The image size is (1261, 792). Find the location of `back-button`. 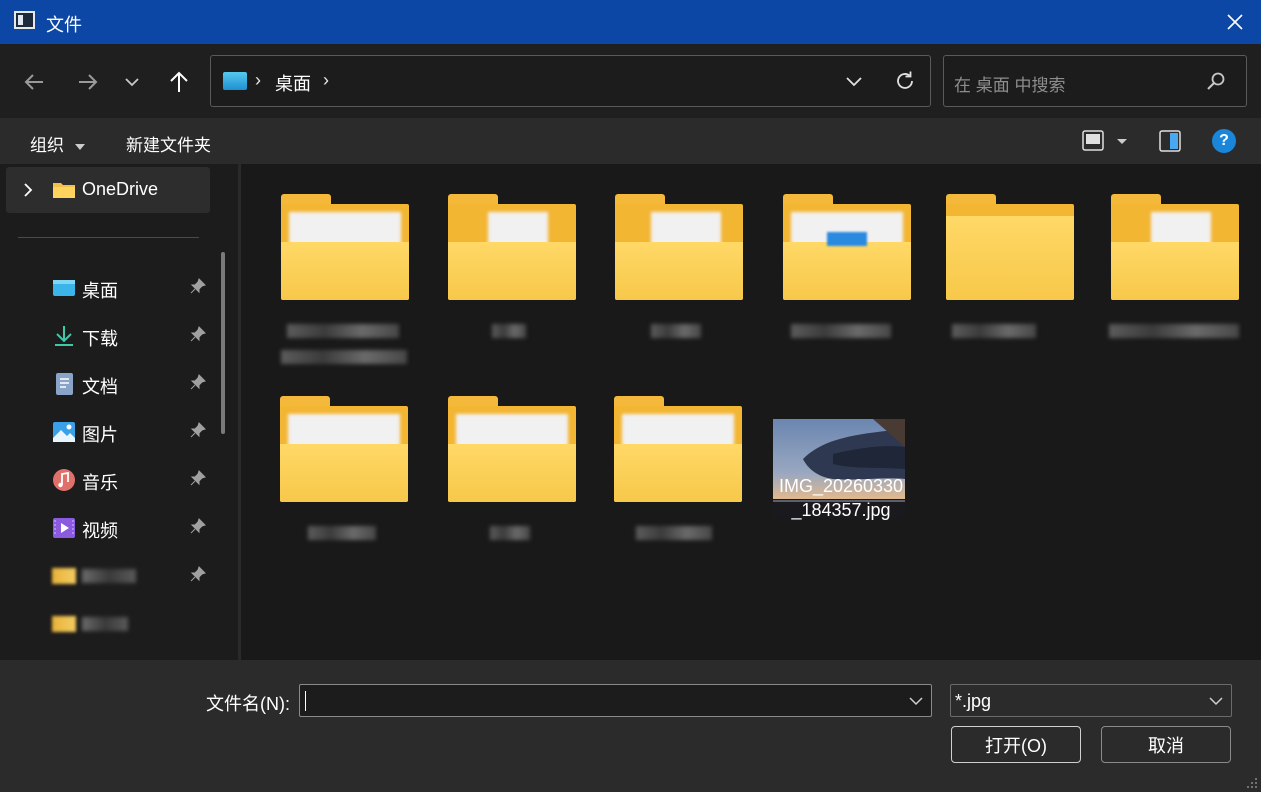

back-button is located at coordinates (34, 82).